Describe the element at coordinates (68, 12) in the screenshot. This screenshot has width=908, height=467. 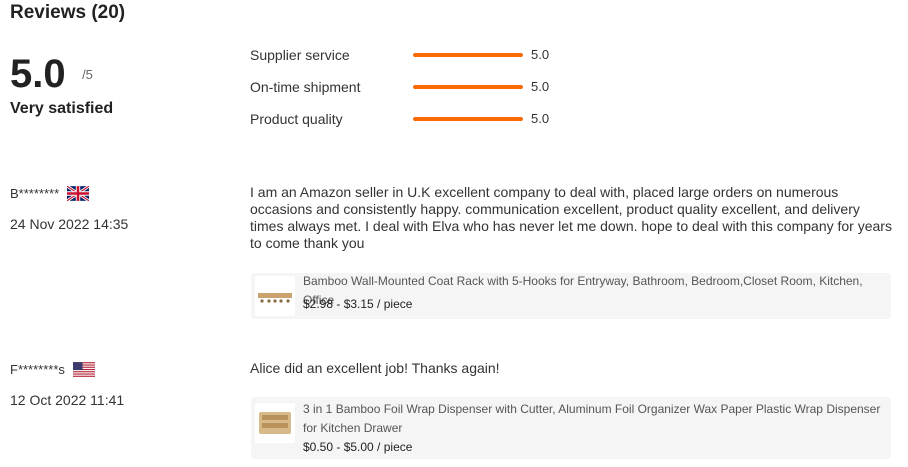
I see `reviews-title: Reviews (20)` at that location.